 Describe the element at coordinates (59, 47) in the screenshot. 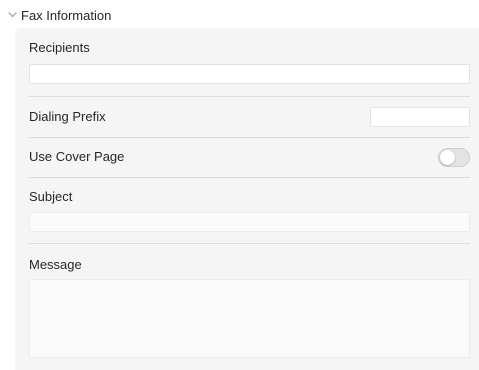

I see `recipients-label: Recipients` at that location.